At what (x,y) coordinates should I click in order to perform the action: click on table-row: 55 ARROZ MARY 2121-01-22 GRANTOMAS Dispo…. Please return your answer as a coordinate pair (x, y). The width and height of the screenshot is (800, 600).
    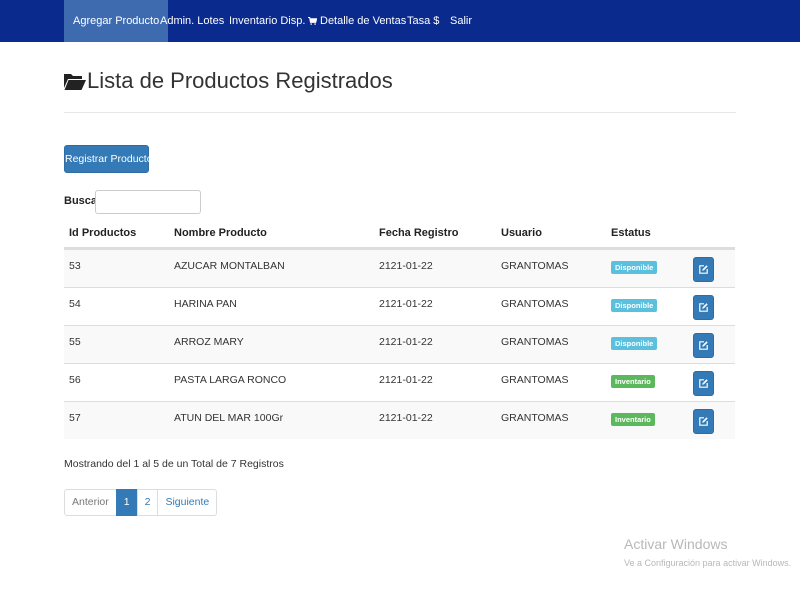
    Looking at the image, I should click on (399, 344).